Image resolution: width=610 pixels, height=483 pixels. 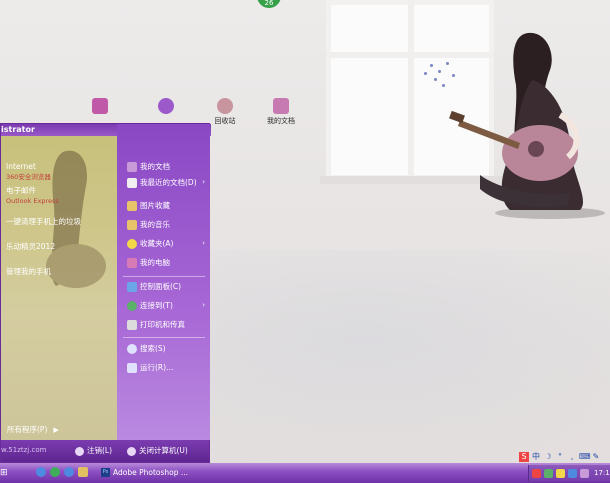 I want to click on folder-icon, so click(x=281, y=106).